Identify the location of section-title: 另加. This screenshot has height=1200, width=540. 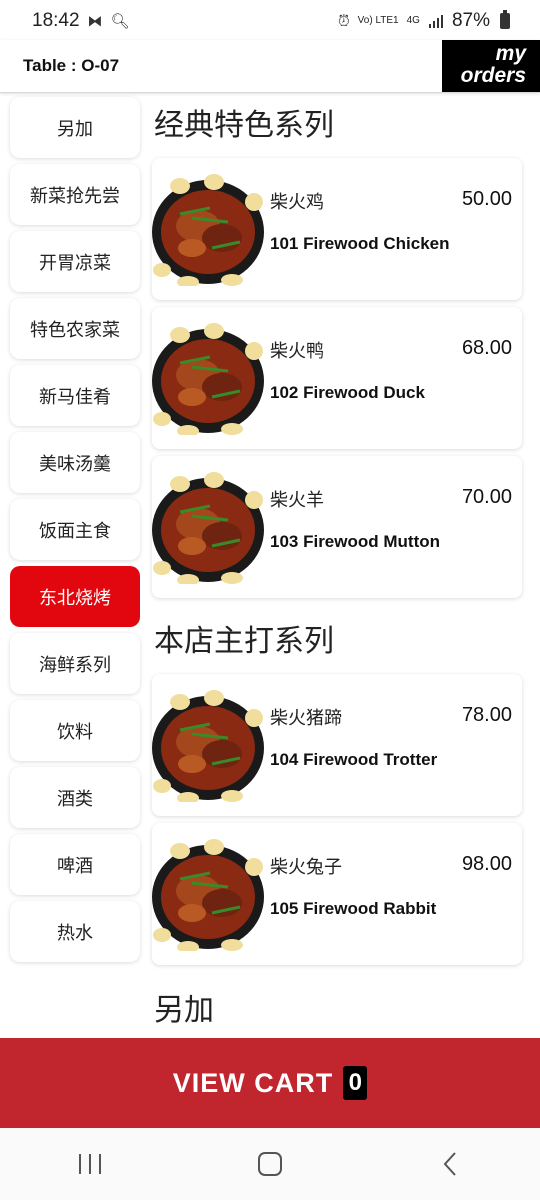
(184, 1010).